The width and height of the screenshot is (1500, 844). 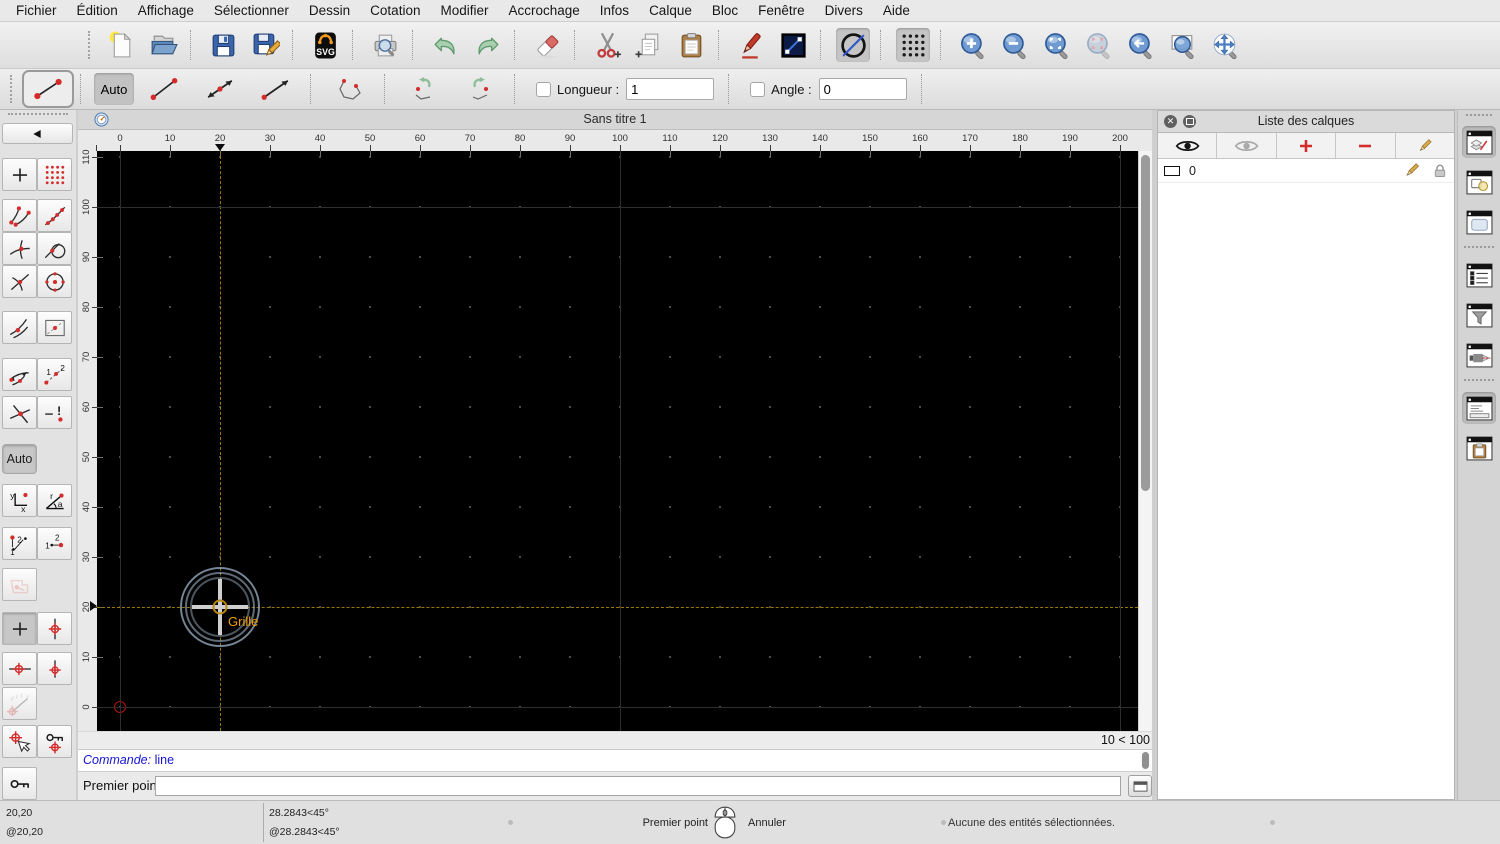 I want to click on snap-intersection-x-icon, so click(x=19, y=412).